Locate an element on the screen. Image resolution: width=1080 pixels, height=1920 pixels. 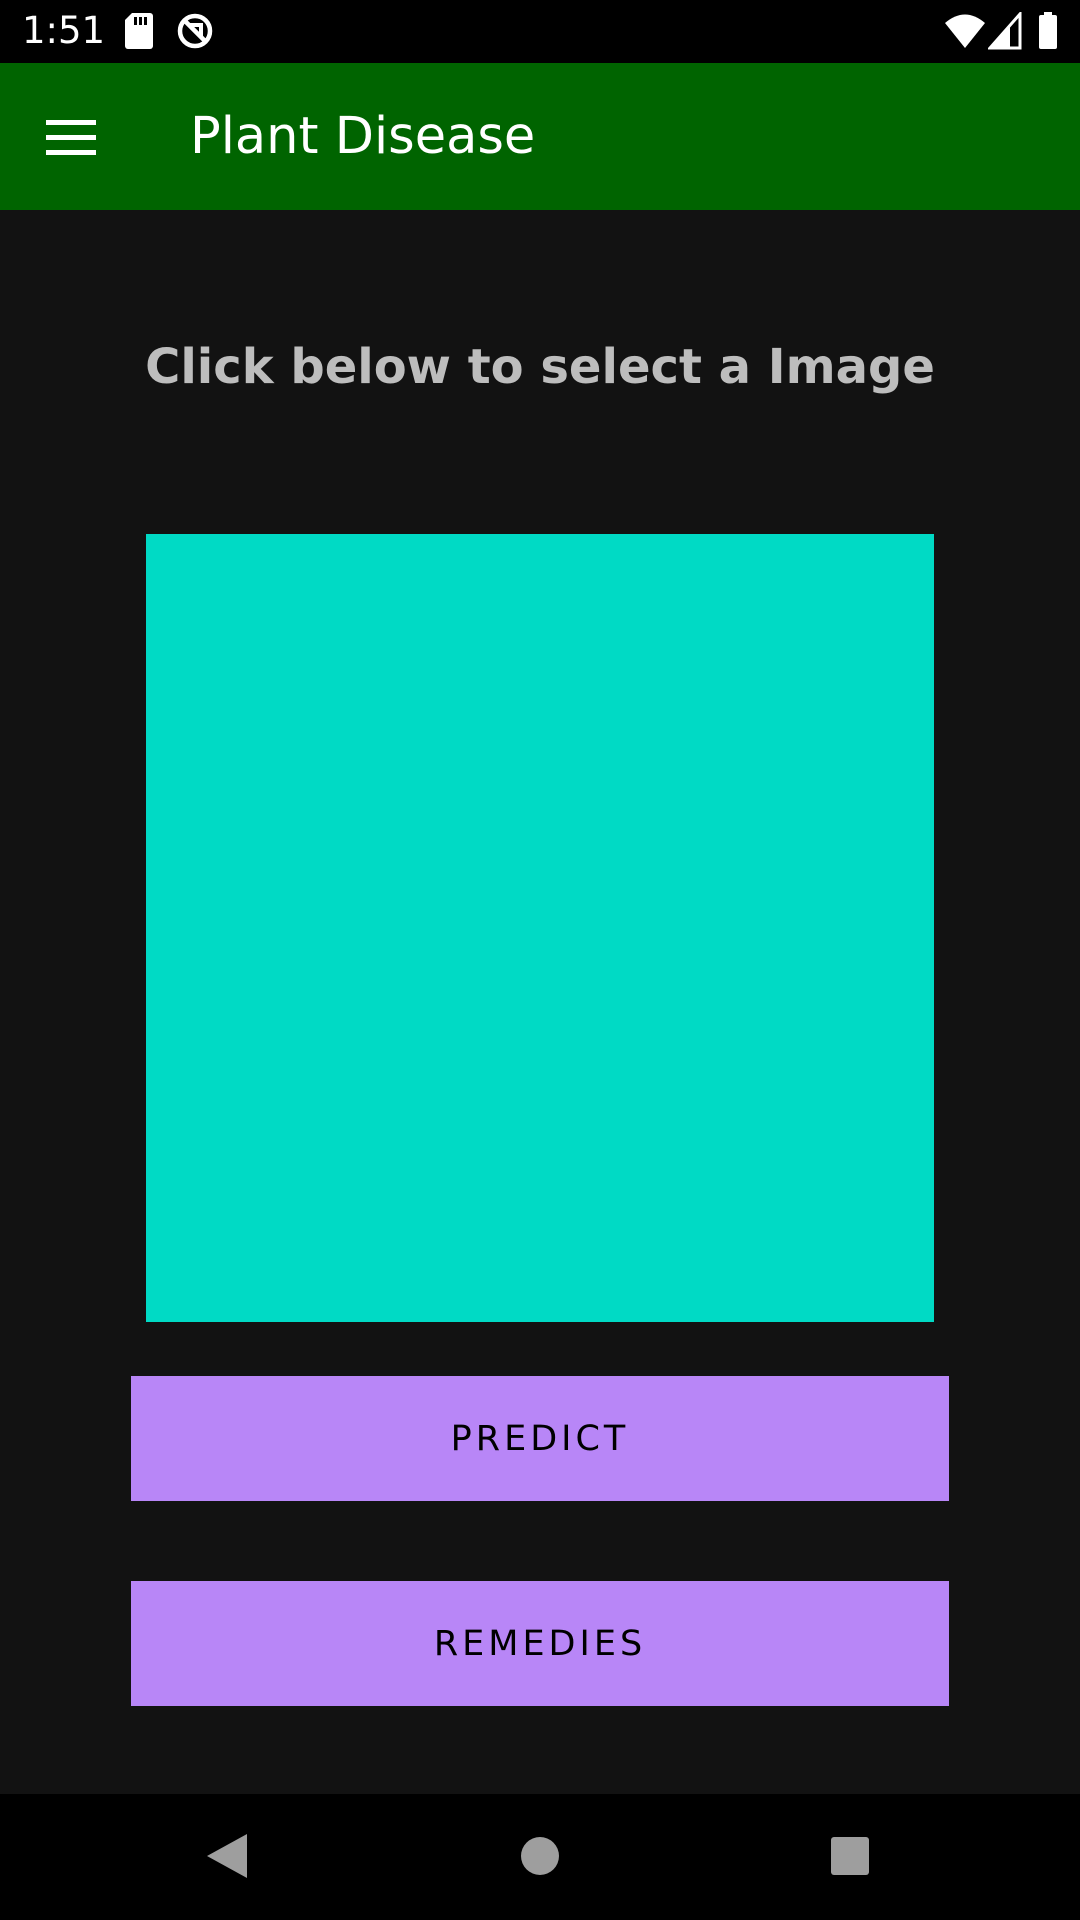
hamburger-menu-icon is located at coordinates (71, 137).